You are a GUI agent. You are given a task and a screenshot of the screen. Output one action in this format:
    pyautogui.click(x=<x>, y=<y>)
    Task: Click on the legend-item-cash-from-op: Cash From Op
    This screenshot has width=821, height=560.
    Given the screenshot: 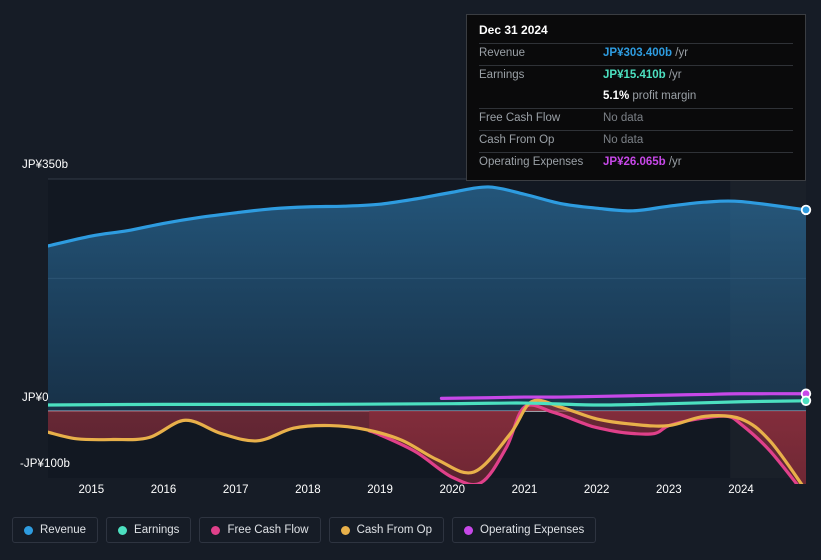 What is the action you would take?
    pyautogui.click(x=386, y=530)
    